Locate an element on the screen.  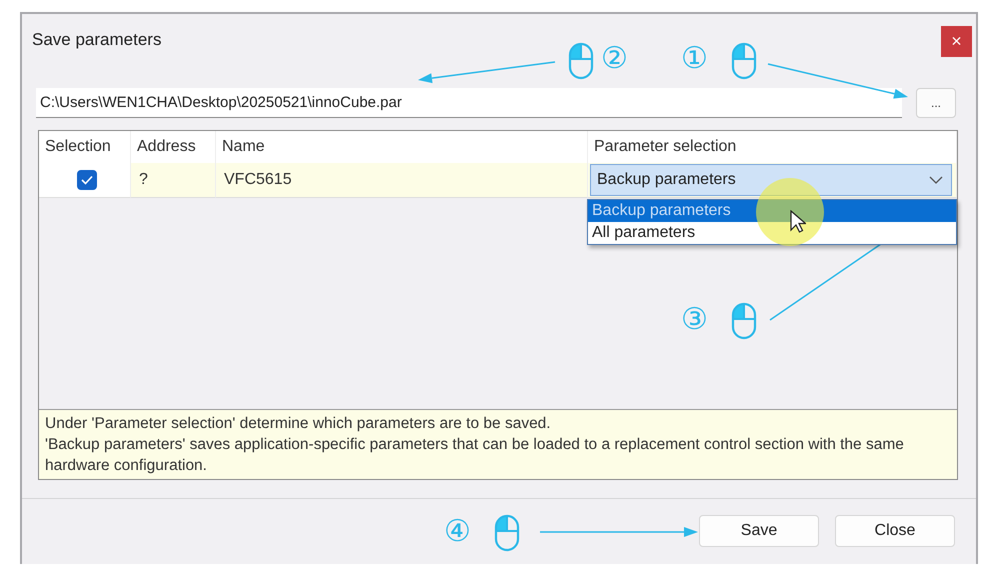
parameter-dropdown: Backup parameters is located at coordinates (771, 180).